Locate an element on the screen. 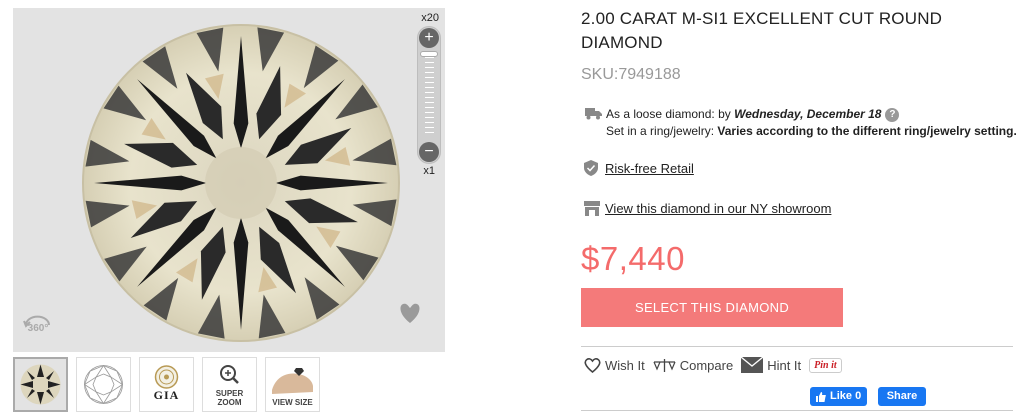 This screenshot has height=419, width=1024. facebook-share-button: Share is located at coordinates (902, 396).